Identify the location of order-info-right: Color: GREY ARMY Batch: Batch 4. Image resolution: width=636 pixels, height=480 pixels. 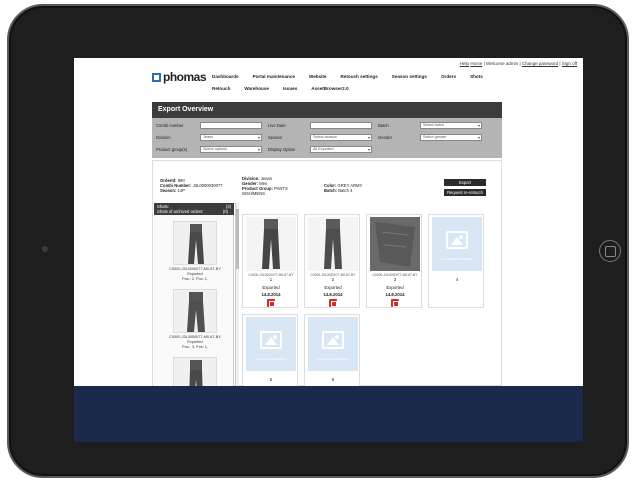
(343, 188).